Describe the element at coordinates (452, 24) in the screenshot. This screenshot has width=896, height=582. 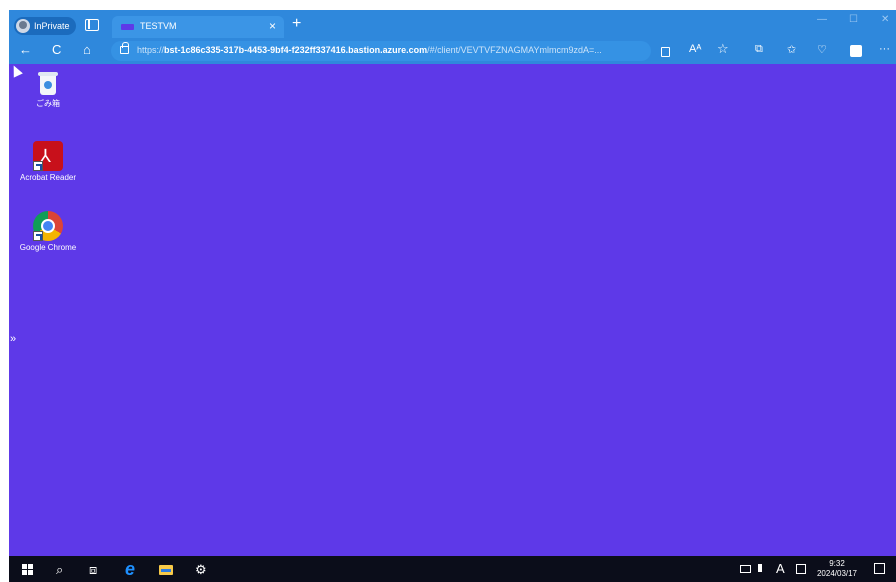
I see `tab-strip: InPrivate TESTVM × + — ☐ ✕` at that location.